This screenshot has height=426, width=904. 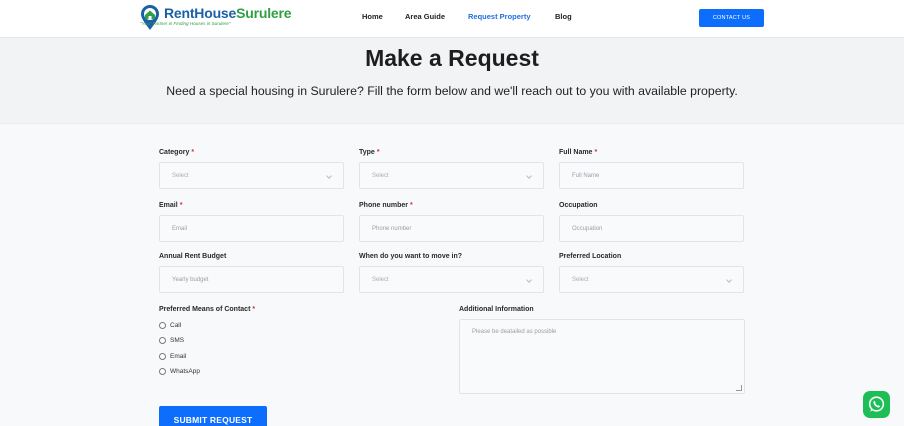 What do you see at coordinates (578, 205) in the screenshot?
I see `occupation-label: Occupation` at bounding box center [578, 205].